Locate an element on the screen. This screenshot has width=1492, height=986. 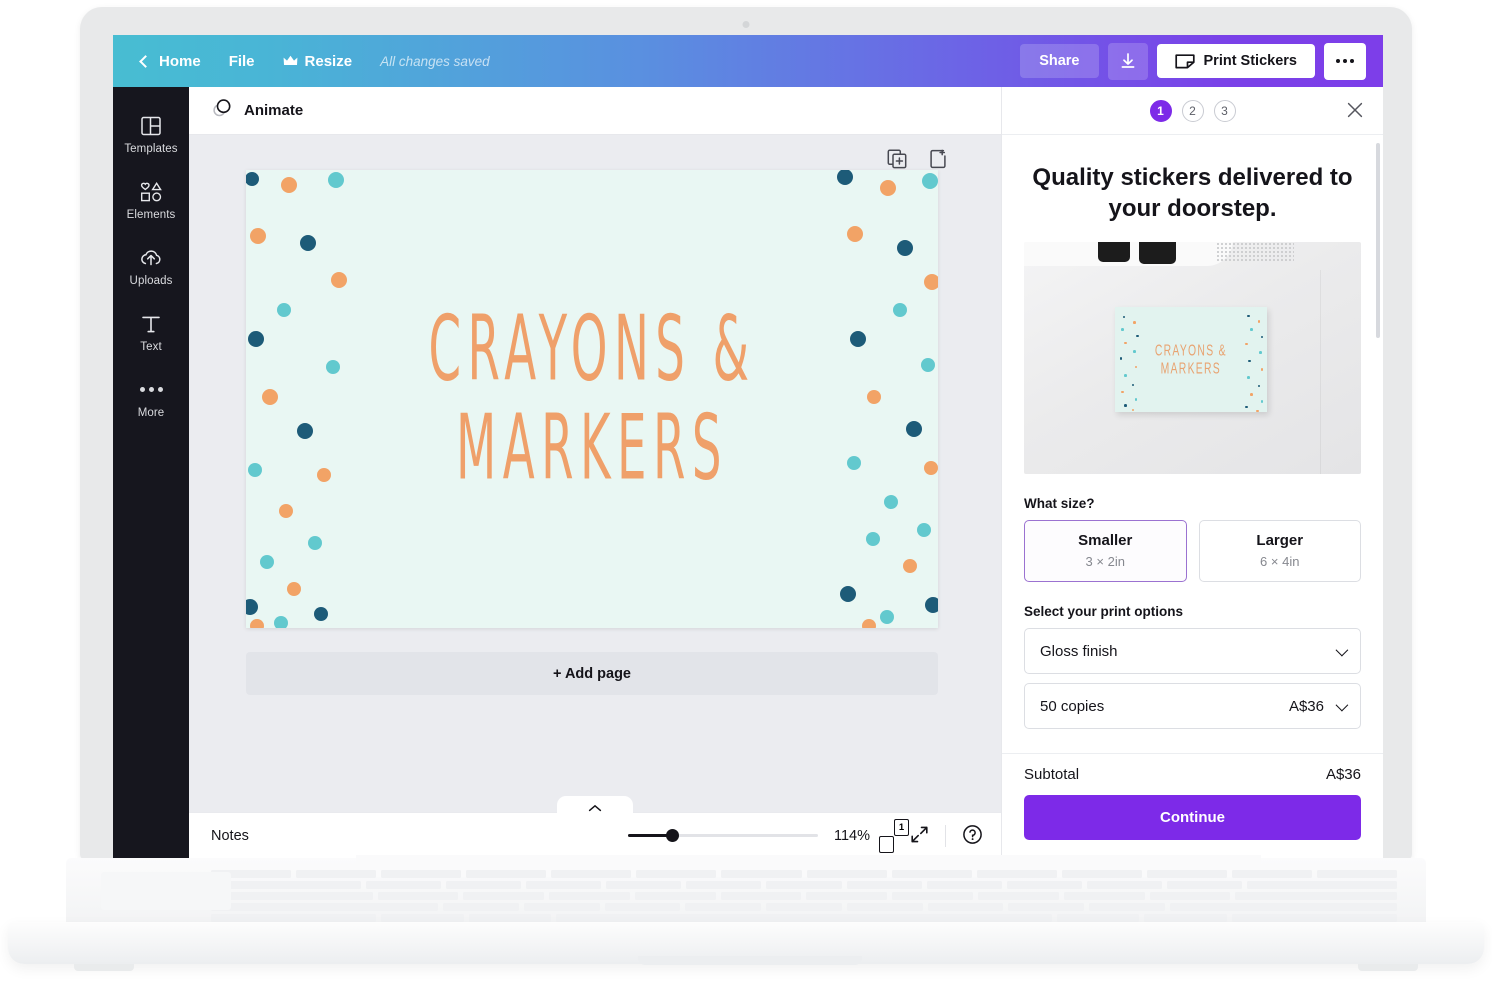
help-button is located at coordinates (972, 836).